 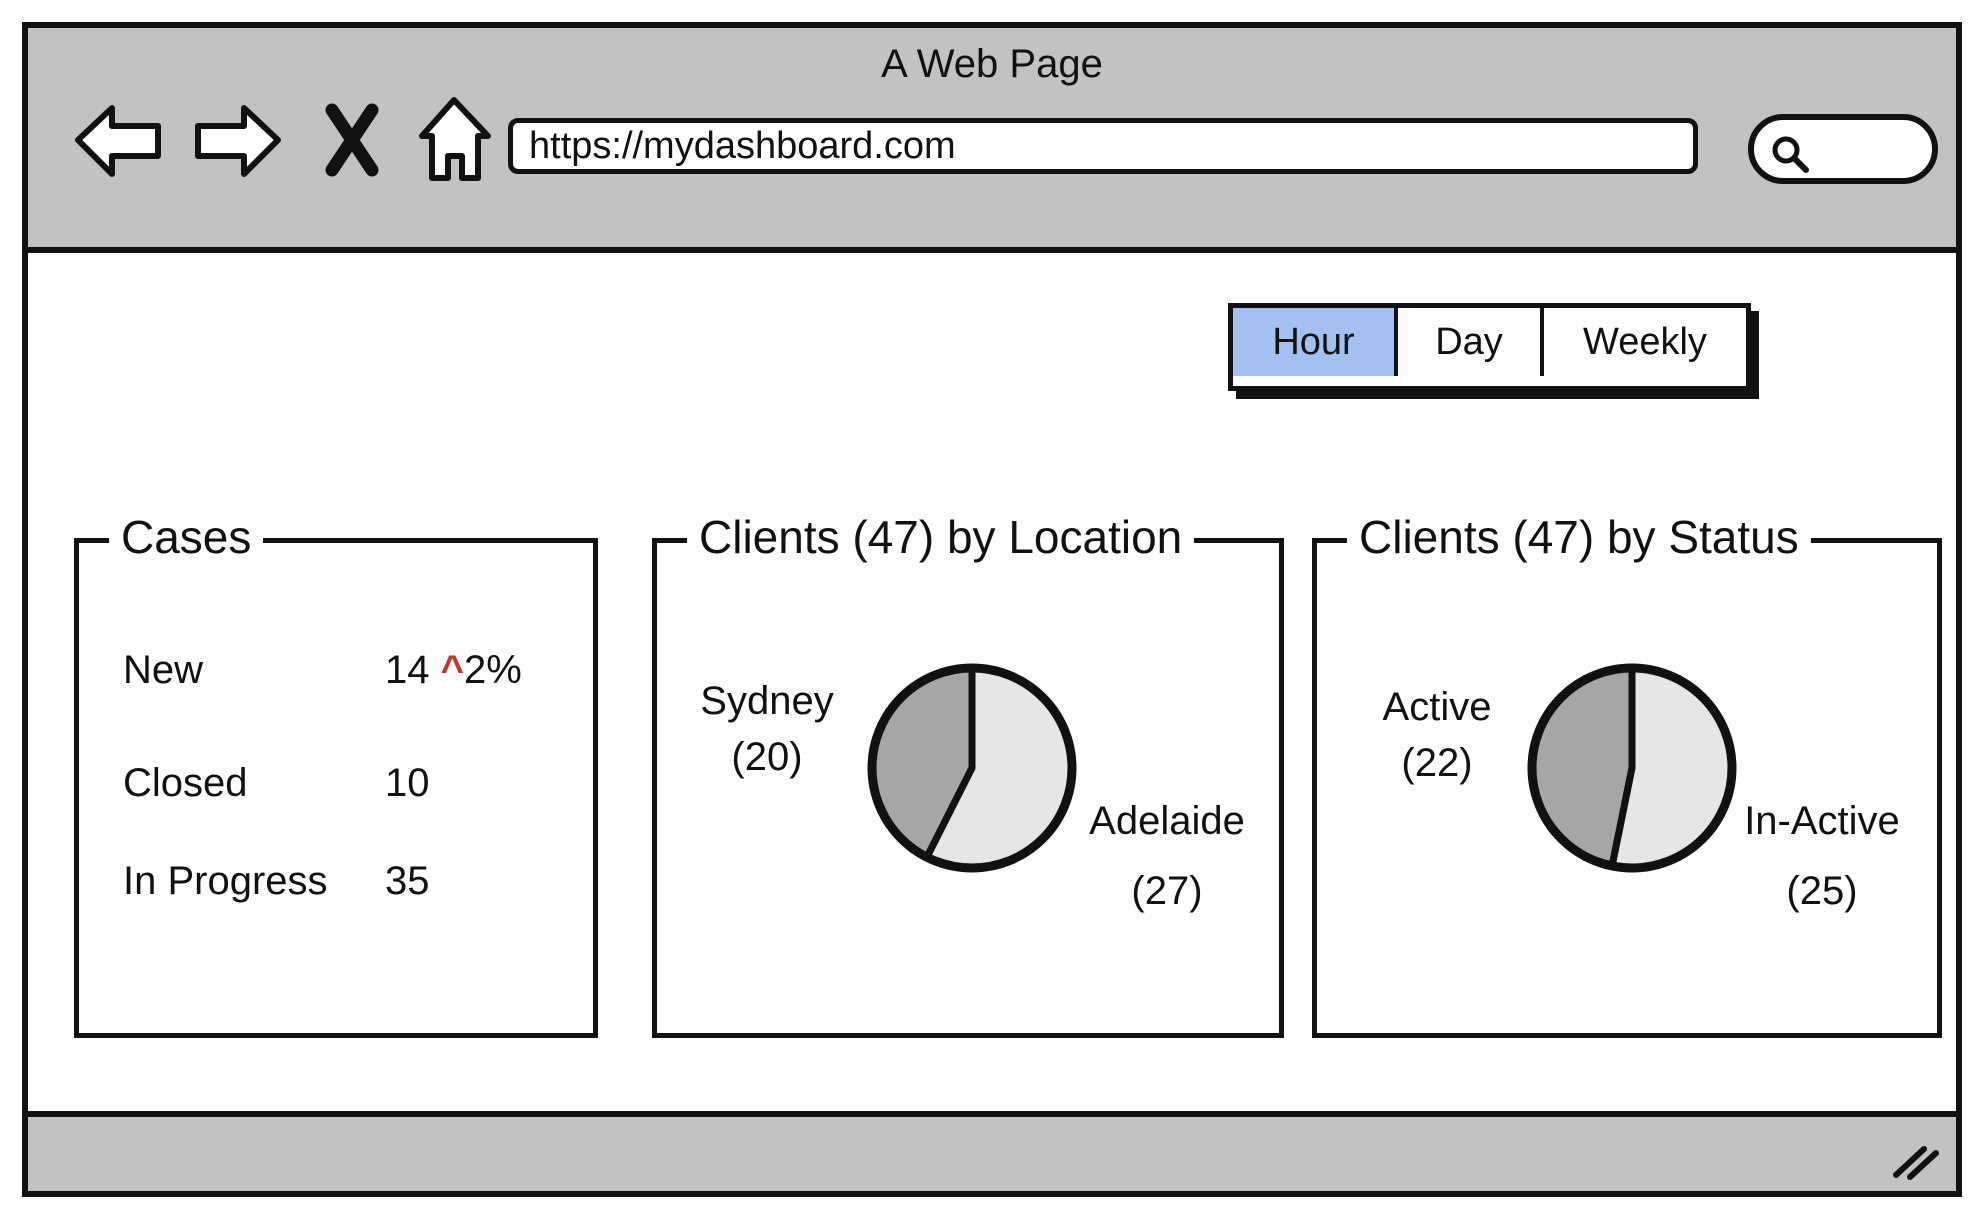 I want to click on time-filter-toggle: Hour Day Weekly, so click(x=1489, y=347).